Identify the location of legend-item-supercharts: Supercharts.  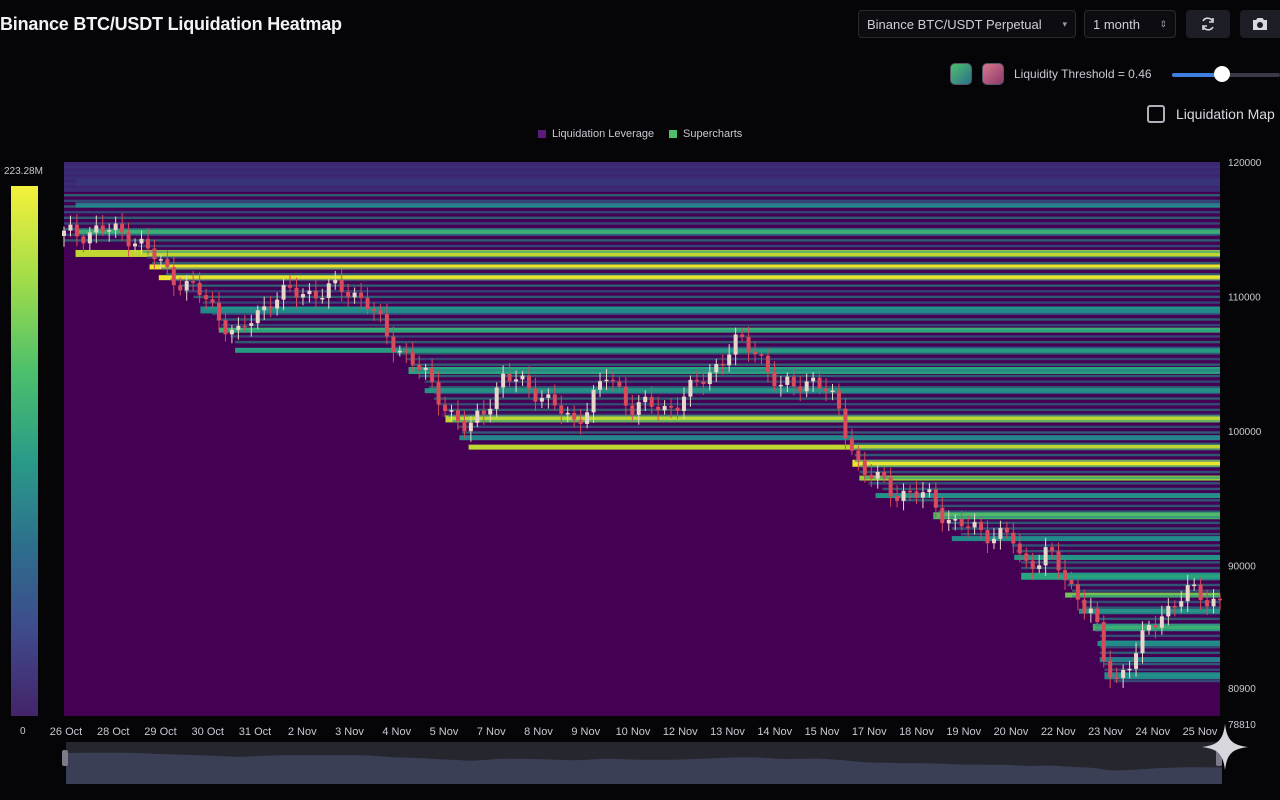
(705, 134).